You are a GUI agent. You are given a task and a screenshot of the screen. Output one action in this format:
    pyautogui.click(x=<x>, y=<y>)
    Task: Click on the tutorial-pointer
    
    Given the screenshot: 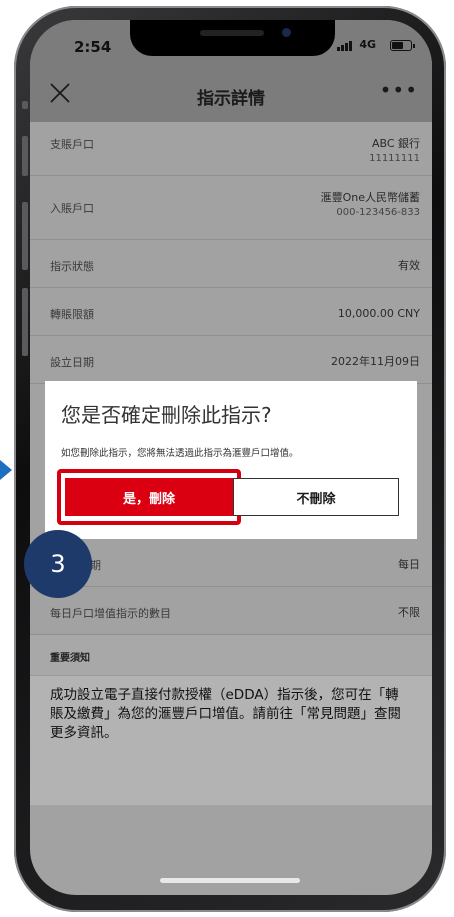 What is the action you would take?
    pyautogui.click(x=6, y=470)
    